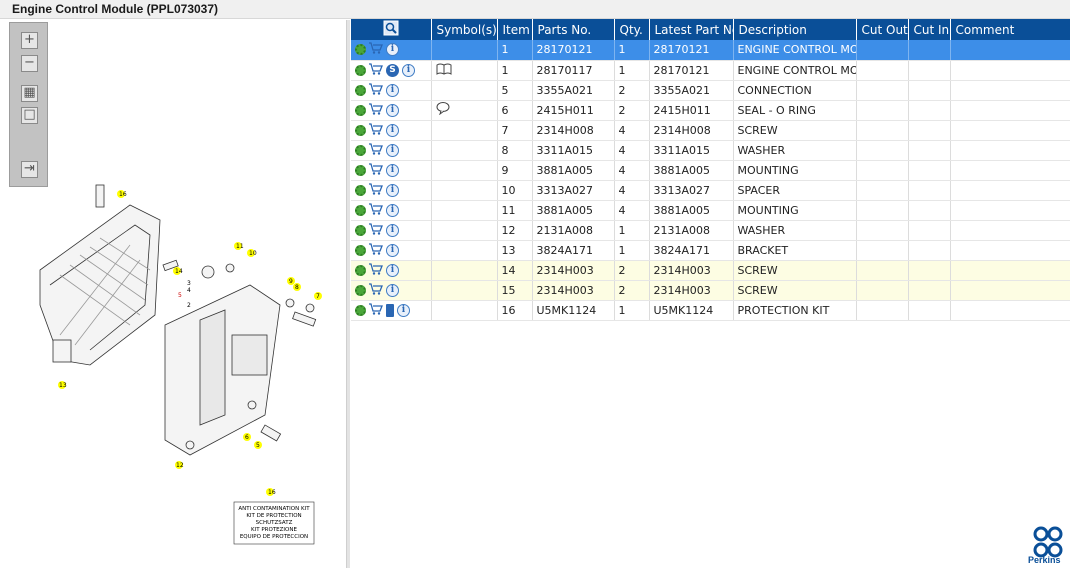 This screenshot has width=1070, height=568. Describe the element at coordinates (710, 130) in the screenshot. I see `table-row: i 7 2314H008 4 2314H008 SCREW` at that location.